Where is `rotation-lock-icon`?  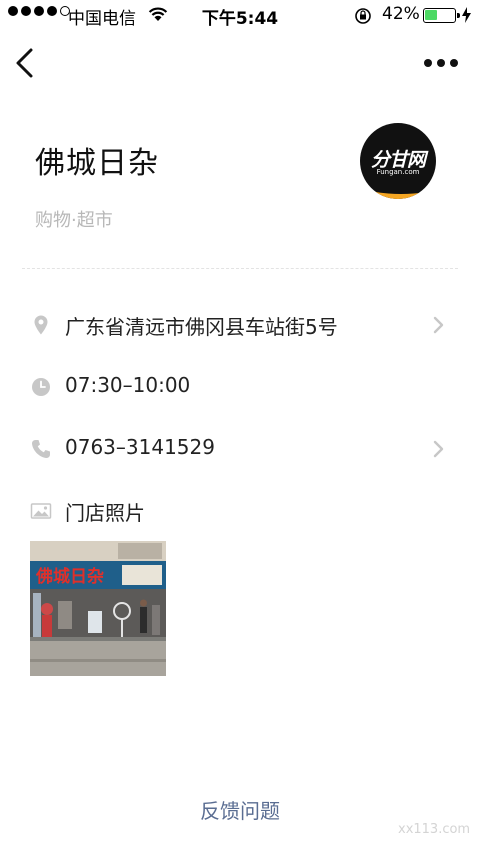 rotation-lock-icon is located at coordinates (363, 16).